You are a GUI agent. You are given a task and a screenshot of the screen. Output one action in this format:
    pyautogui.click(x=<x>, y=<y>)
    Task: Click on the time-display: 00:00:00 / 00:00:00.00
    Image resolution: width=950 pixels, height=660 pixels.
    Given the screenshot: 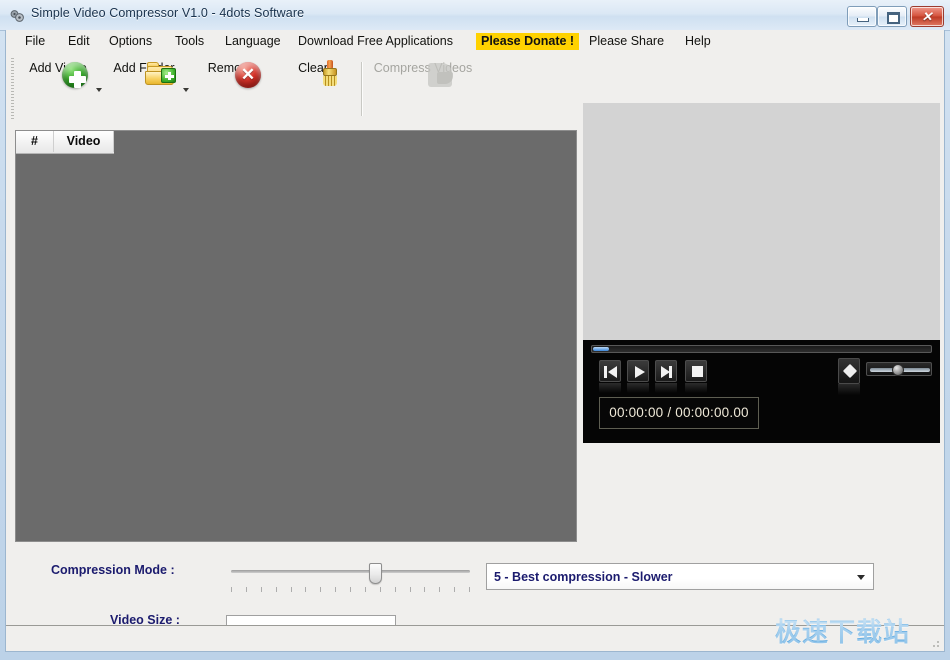 What is the action you would take?
    pyautogui.click(x=679, y=413)
    